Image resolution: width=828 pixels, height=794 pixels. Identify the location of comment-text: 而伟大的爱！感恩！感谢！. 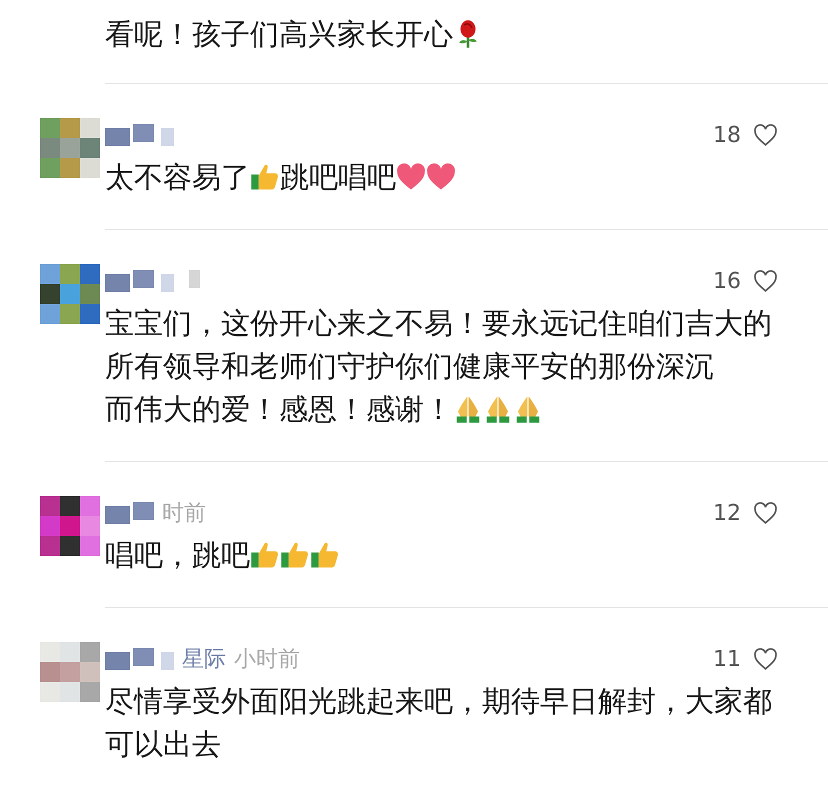
(279, 409).